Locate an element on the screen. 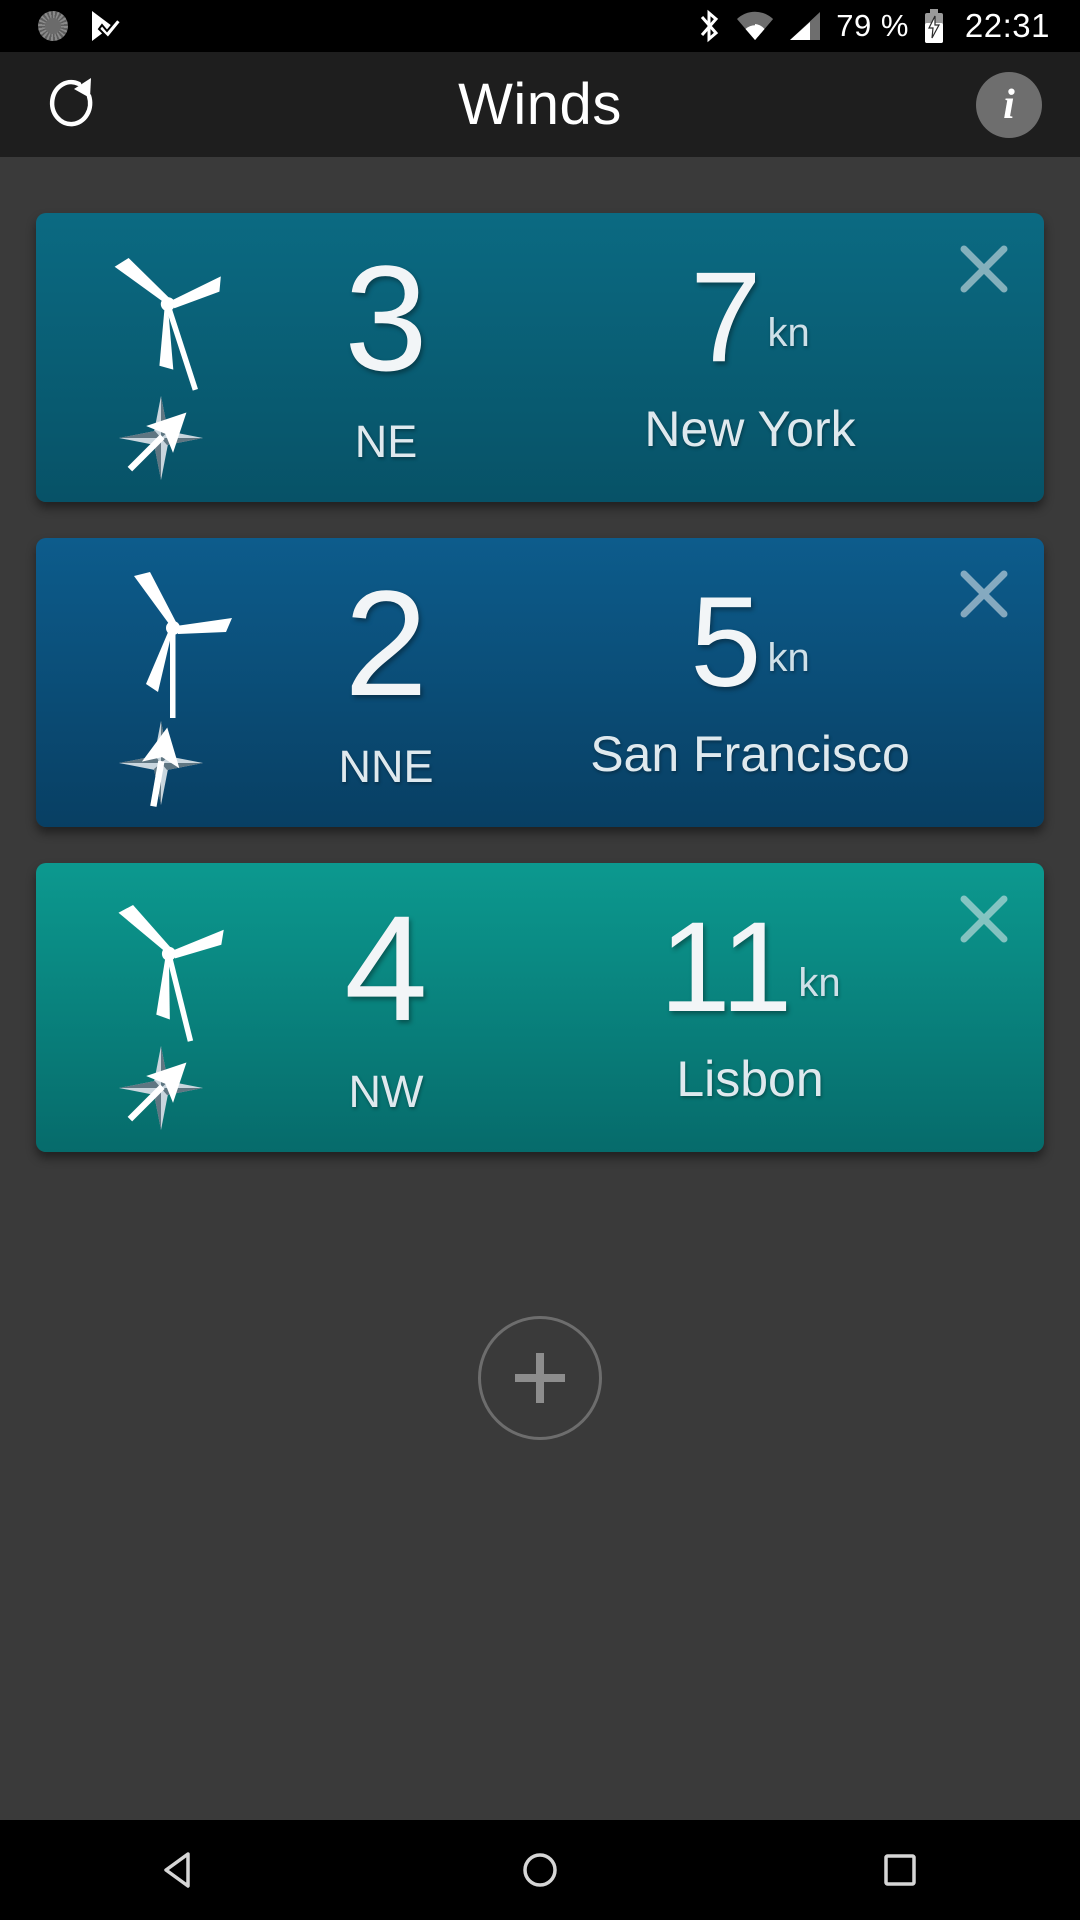 This screenshot has width=1080, height=1920. app-bar: Winds i is located at coordinates (540, 104).